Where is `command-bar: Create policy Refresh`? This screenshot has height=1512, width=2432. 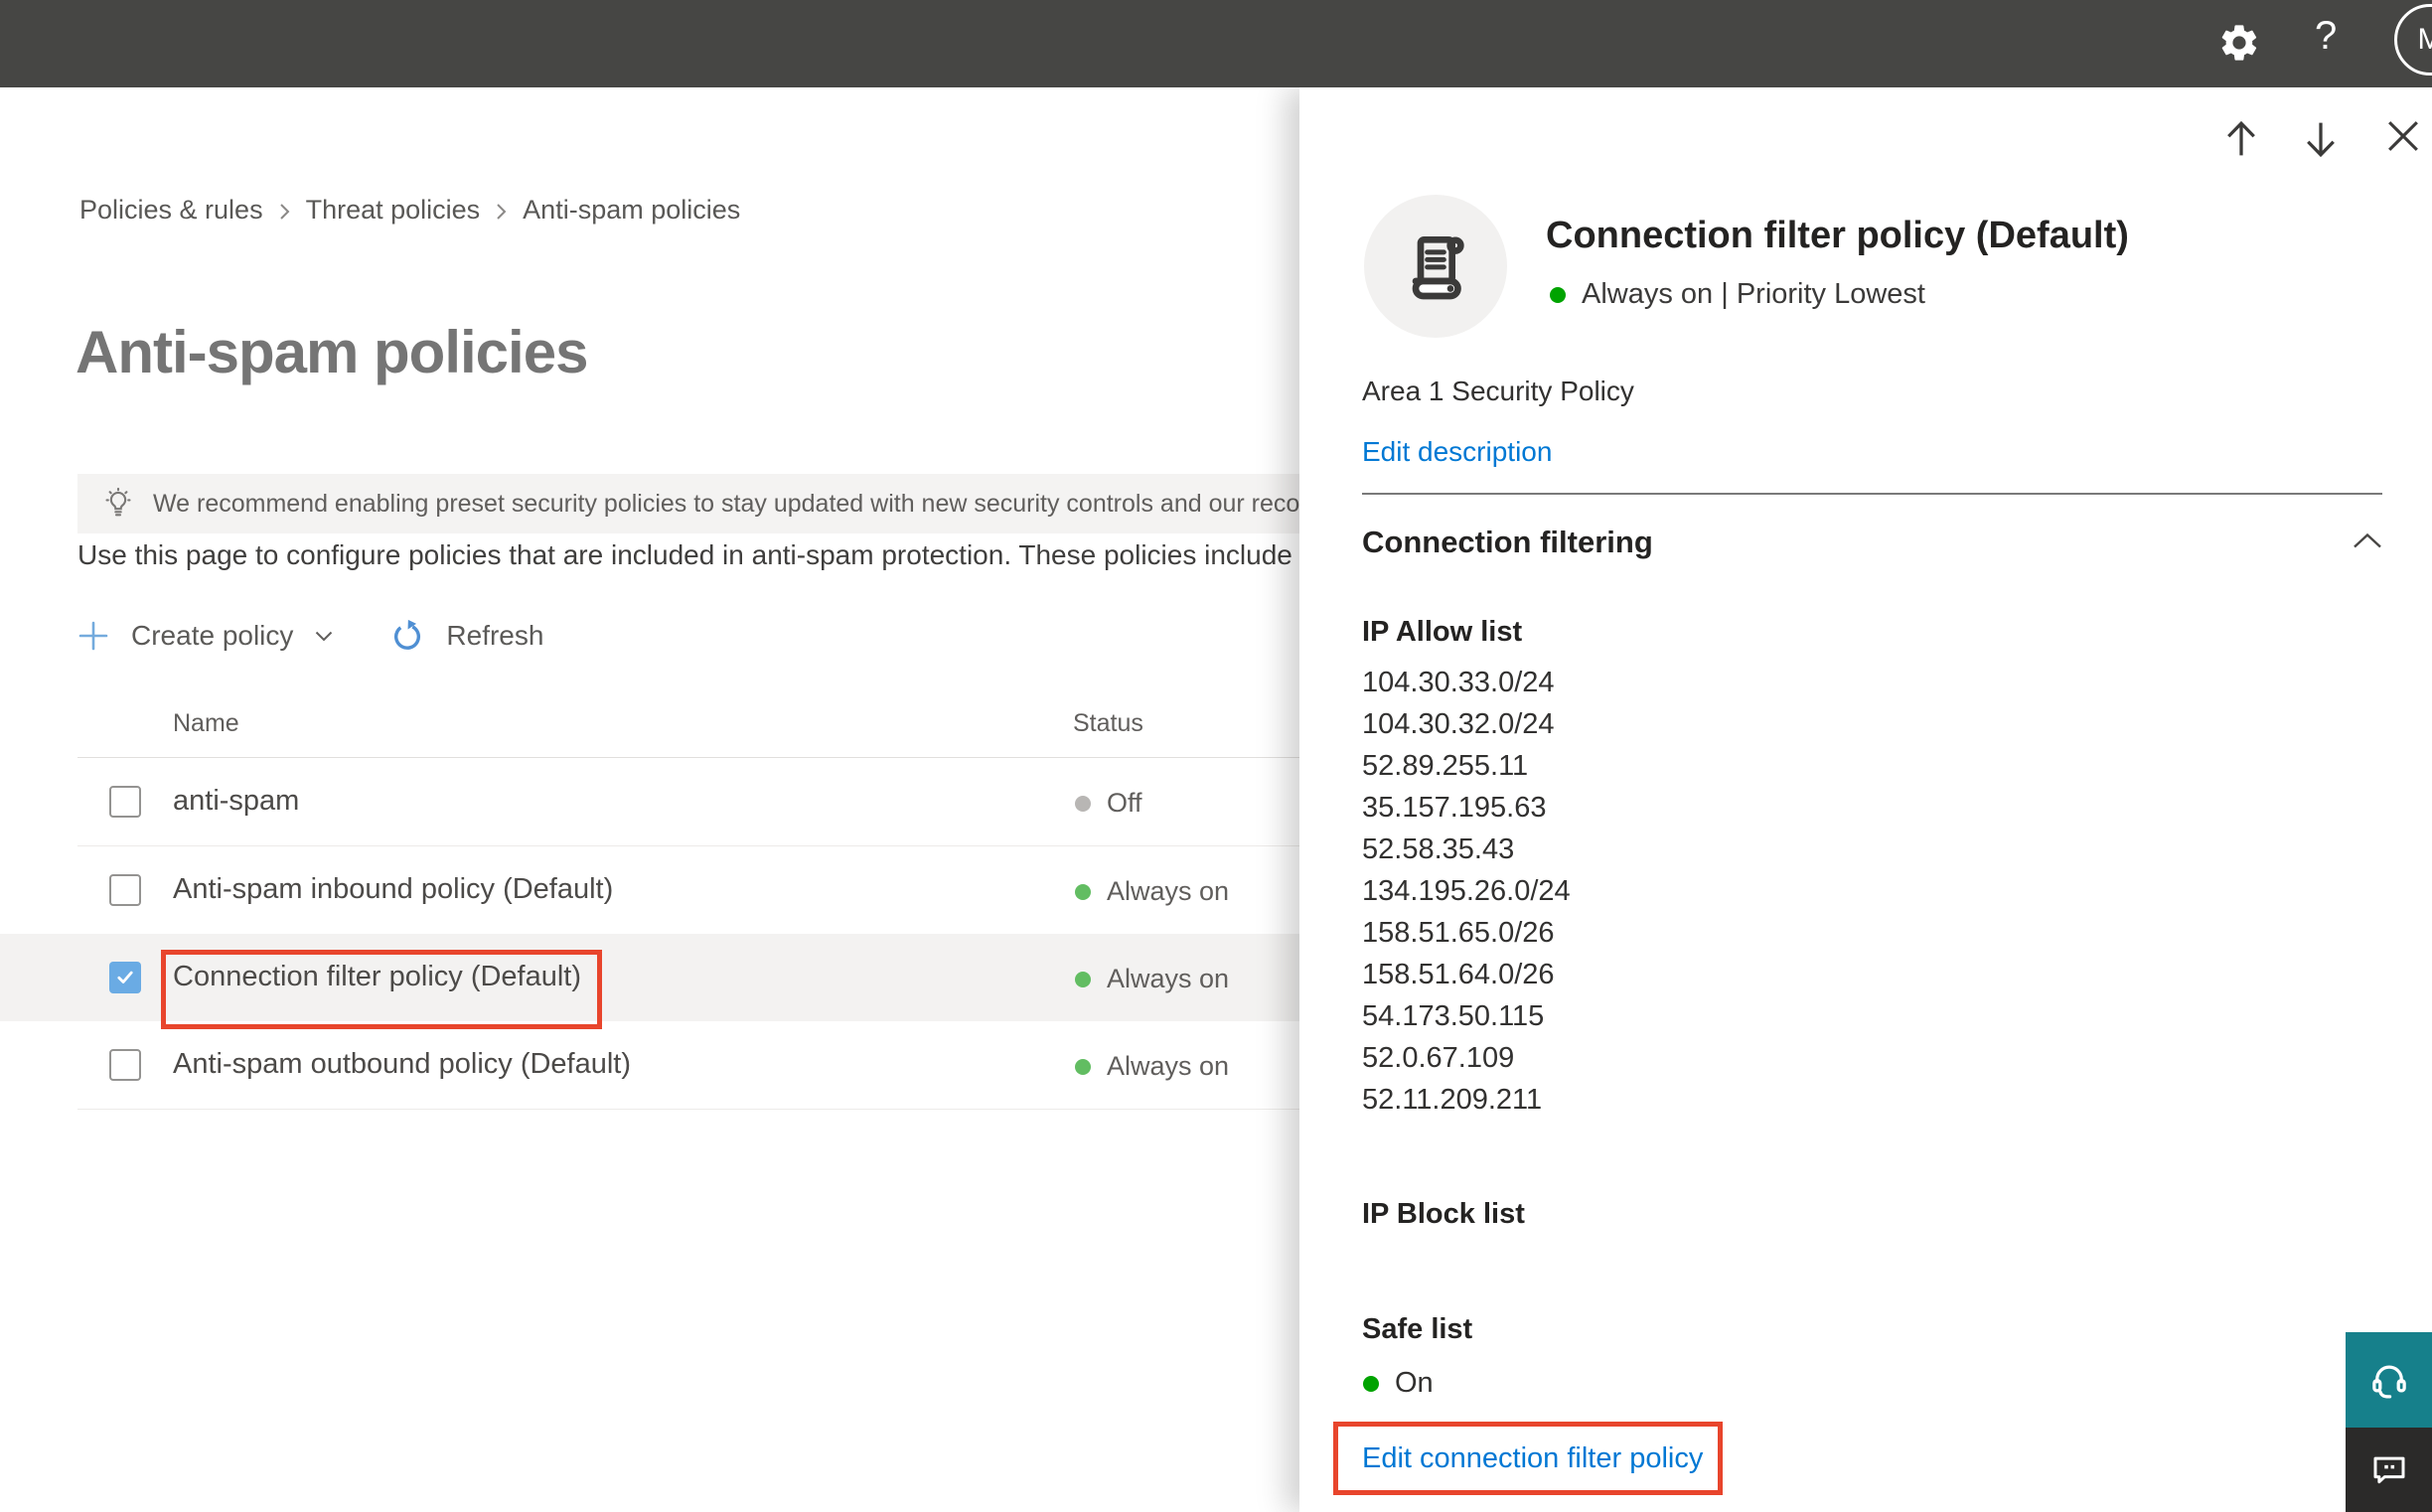
command-bar: Create policy Refresh is located at coordinates (310, 636).